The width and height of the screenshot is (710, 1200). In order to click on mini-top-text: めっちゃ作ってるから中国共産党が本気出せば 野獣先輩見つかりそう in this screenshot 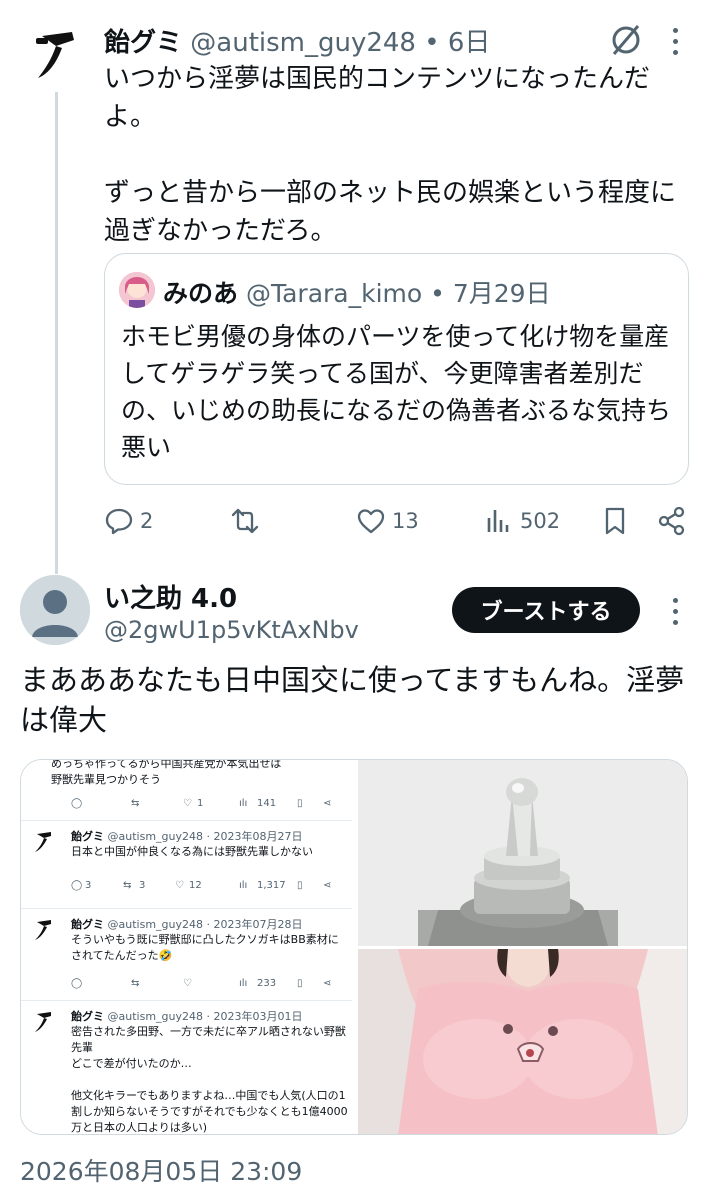, I will do `click(166, 773)`.